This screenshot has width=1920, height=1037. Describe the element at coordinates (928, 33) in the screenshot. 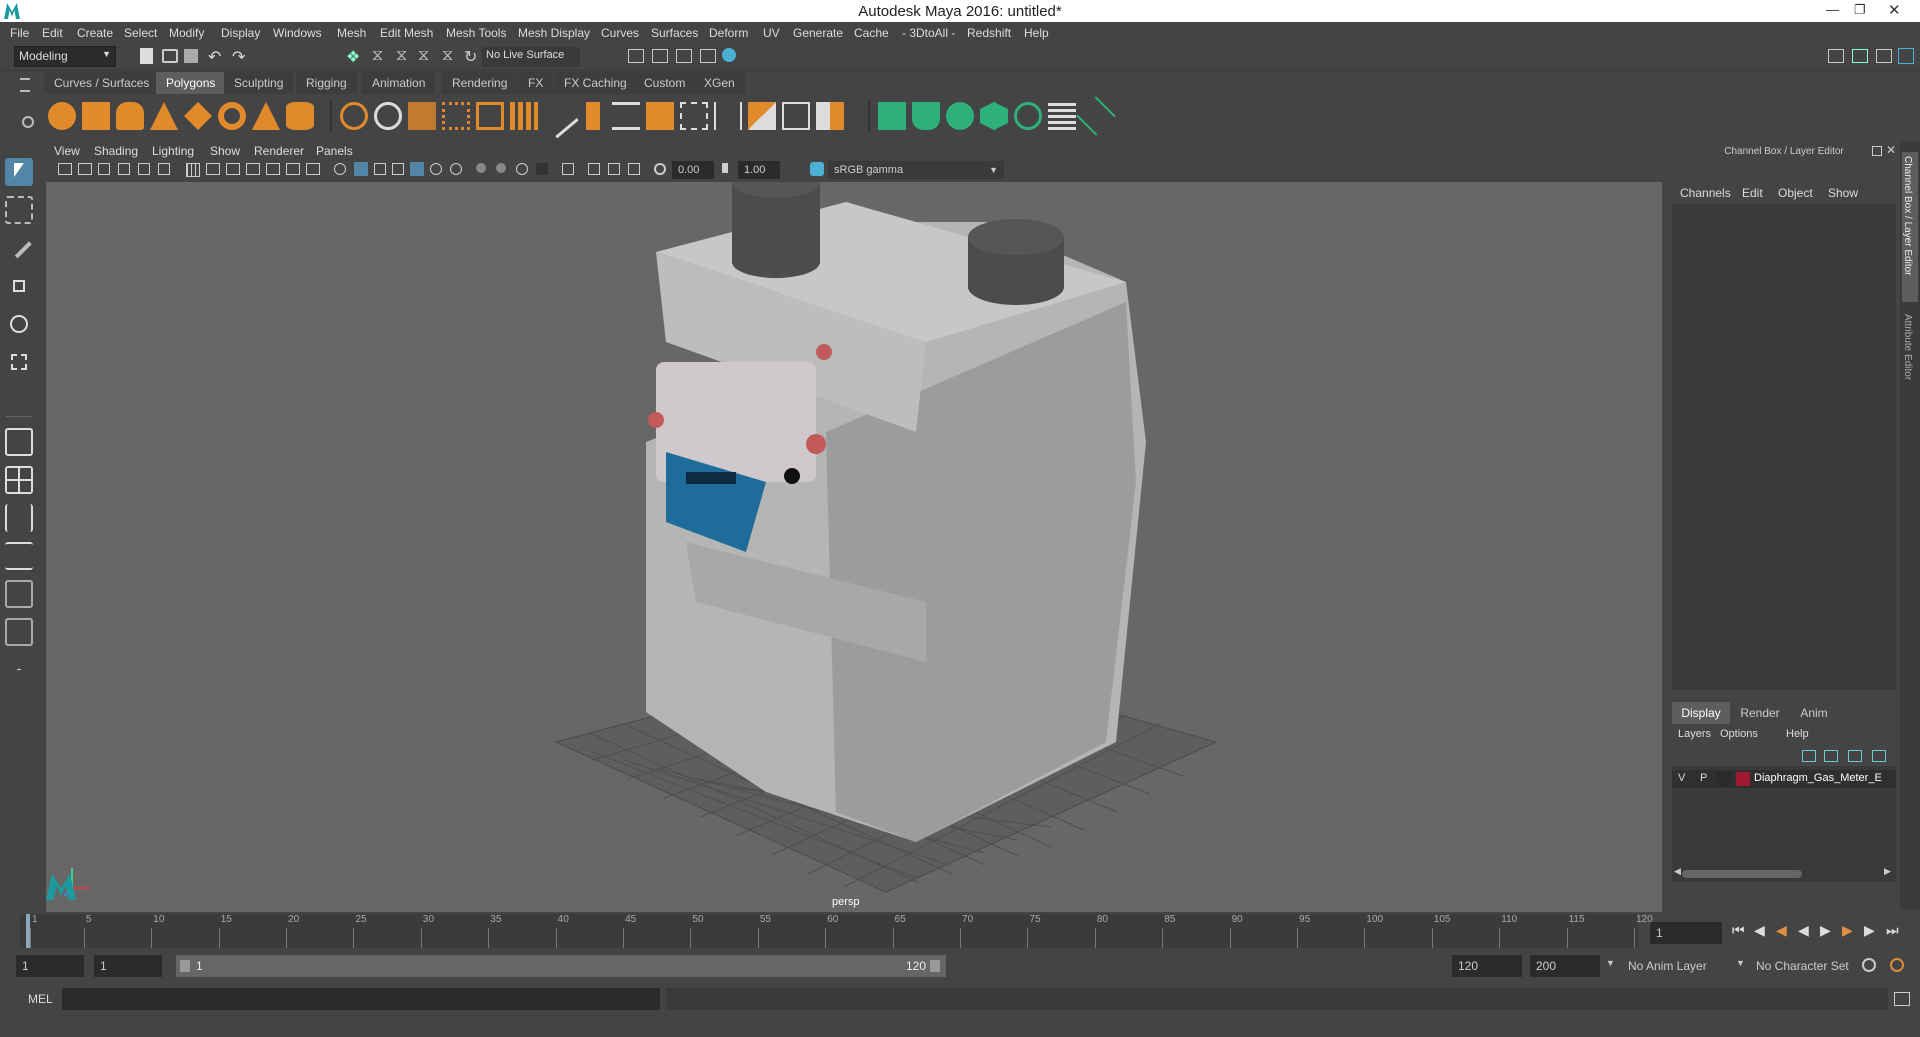

I see `menu-3dtoall: - 3DtoAll -` at that location.